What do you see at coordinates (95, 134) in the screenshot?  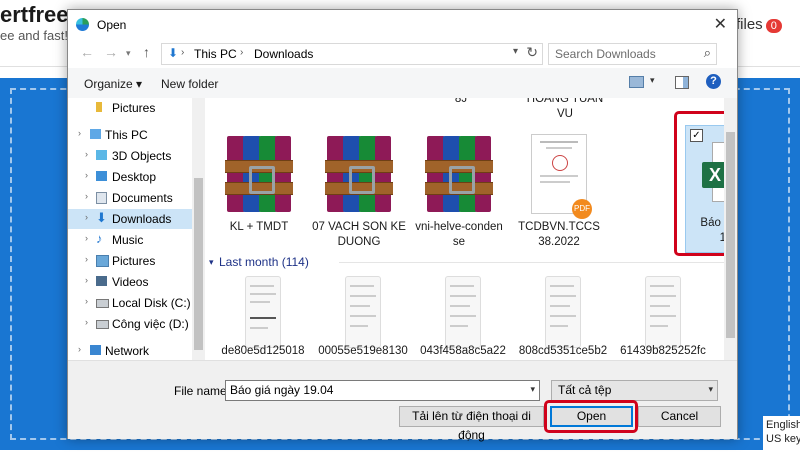 I see `computer-icon` at bounding box center [95, 134].